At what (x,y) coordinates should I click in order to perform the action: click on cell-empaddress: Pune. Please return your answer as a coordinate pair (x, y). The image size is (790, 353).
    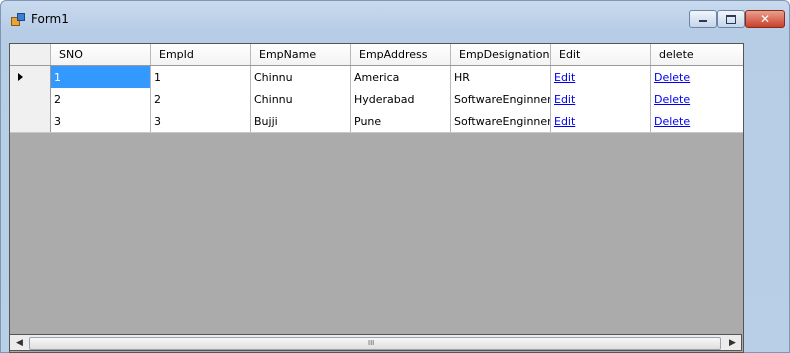
    Looking at the image, I should click on (401, 121).